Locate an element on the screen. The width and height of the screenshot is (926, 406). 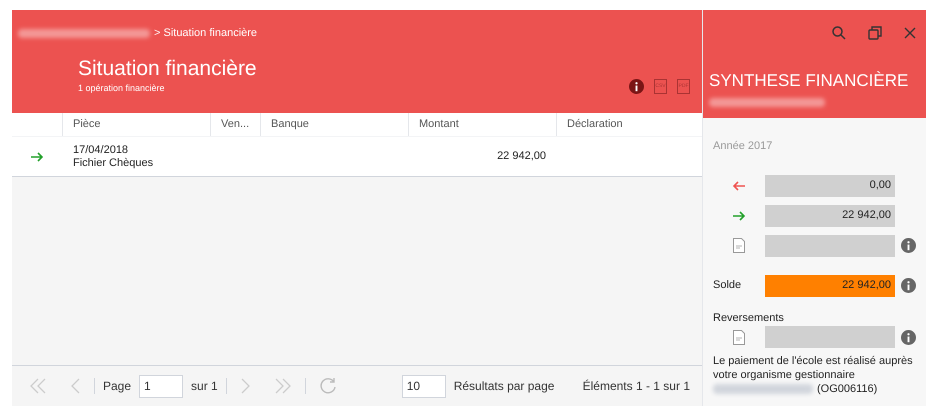
column-header: Montant is located at coordinates (439, 124).